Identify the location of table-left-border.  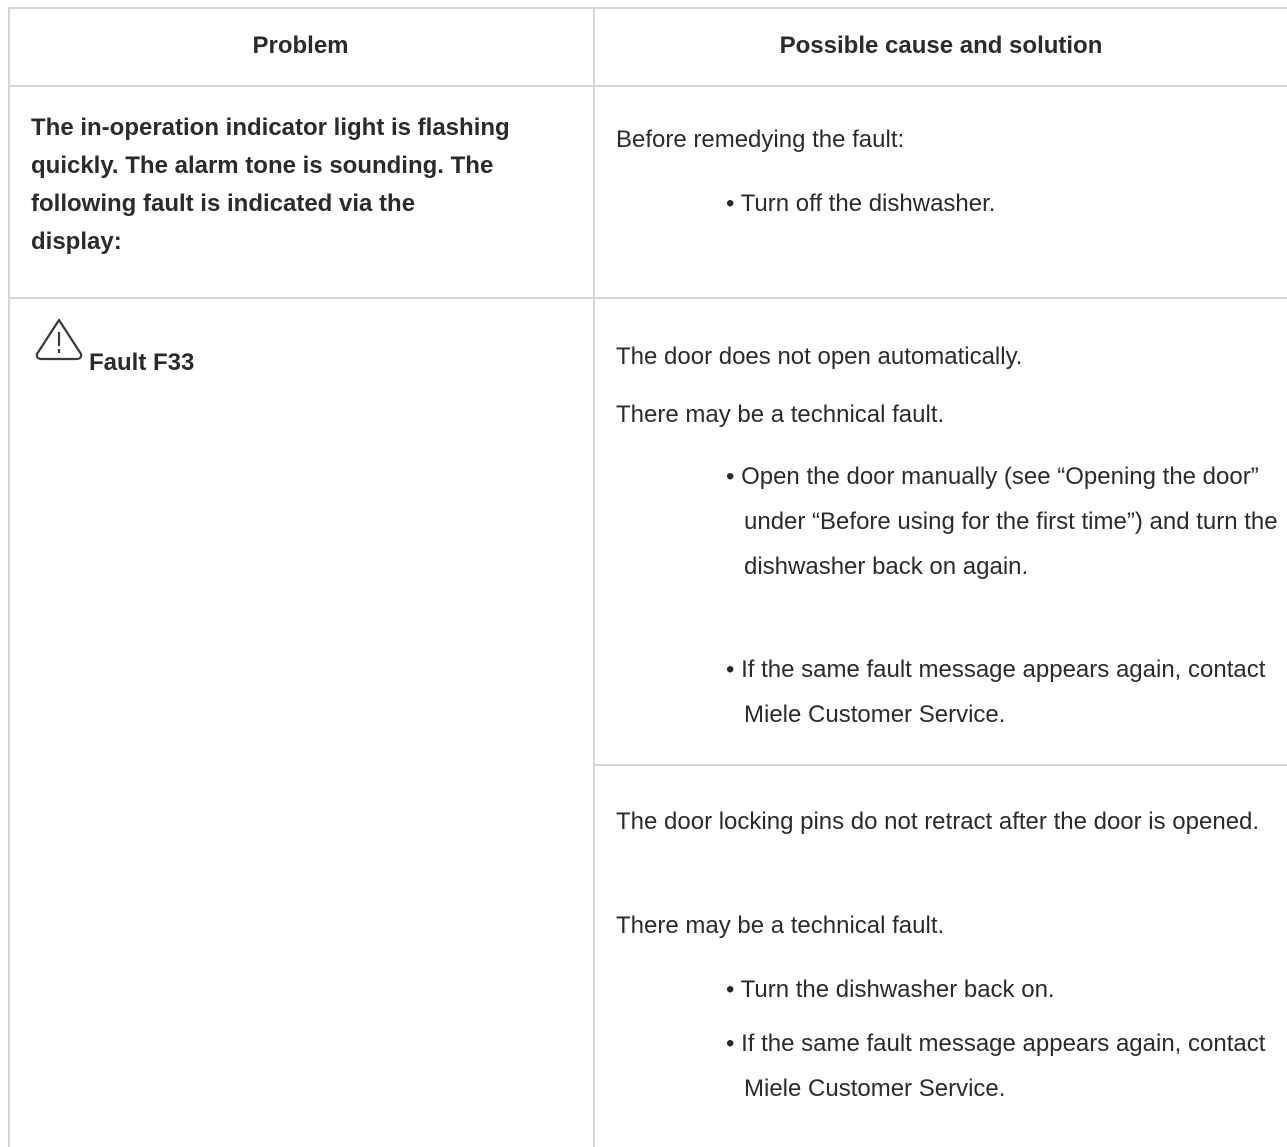
(9, 577).